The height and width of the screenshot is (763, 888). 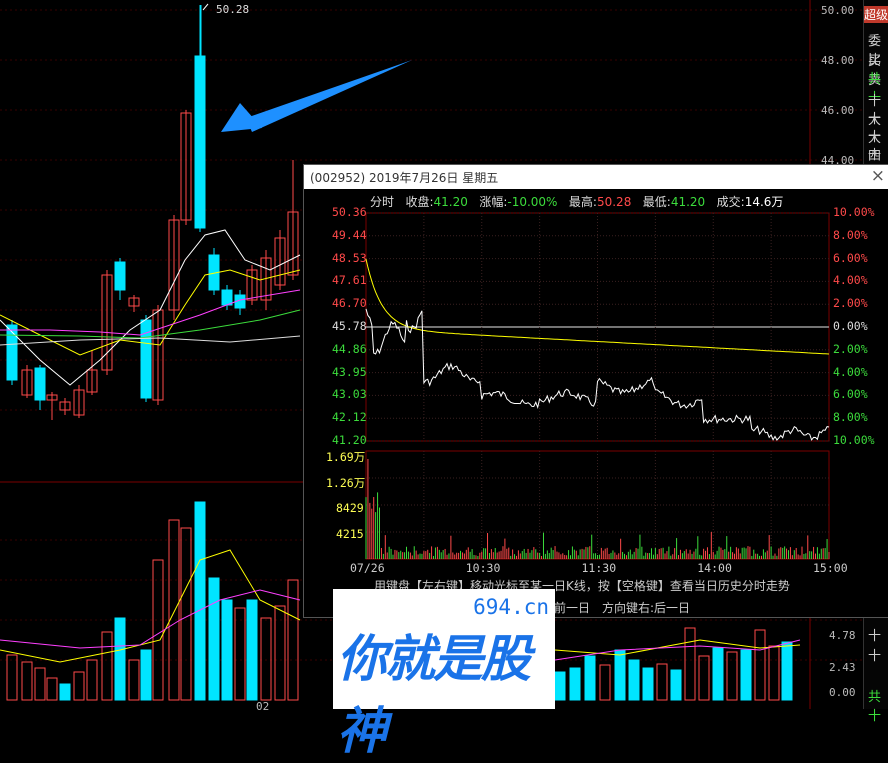 I want to click on time-axis-label: 10:30, so click(x=483, y=568).